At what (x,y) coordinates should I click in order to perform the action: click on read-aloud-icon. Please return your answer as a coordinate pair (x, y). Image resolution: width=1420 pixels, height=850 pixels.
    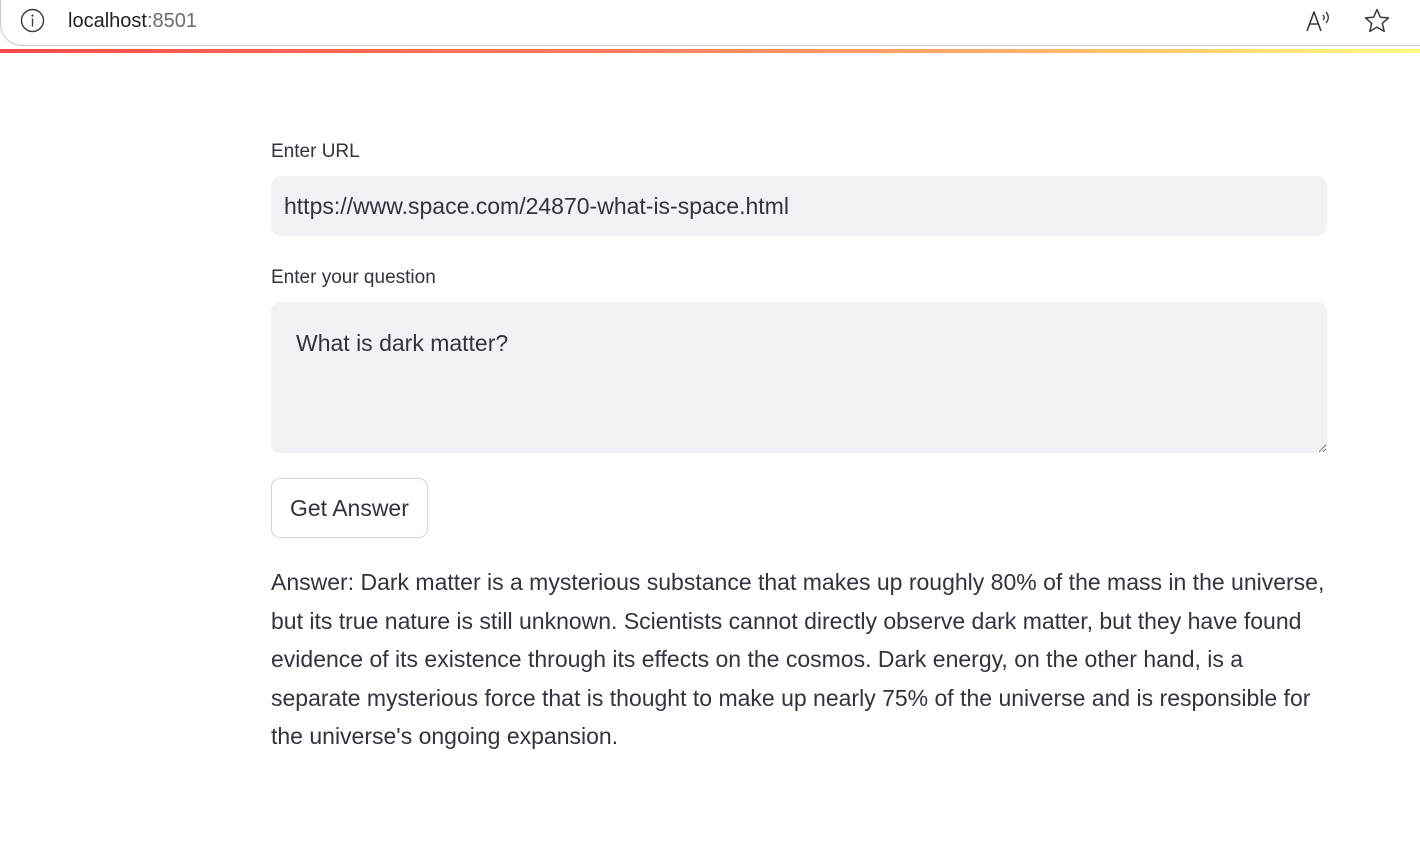
    Looking at the image, I should click on (1318, 21).